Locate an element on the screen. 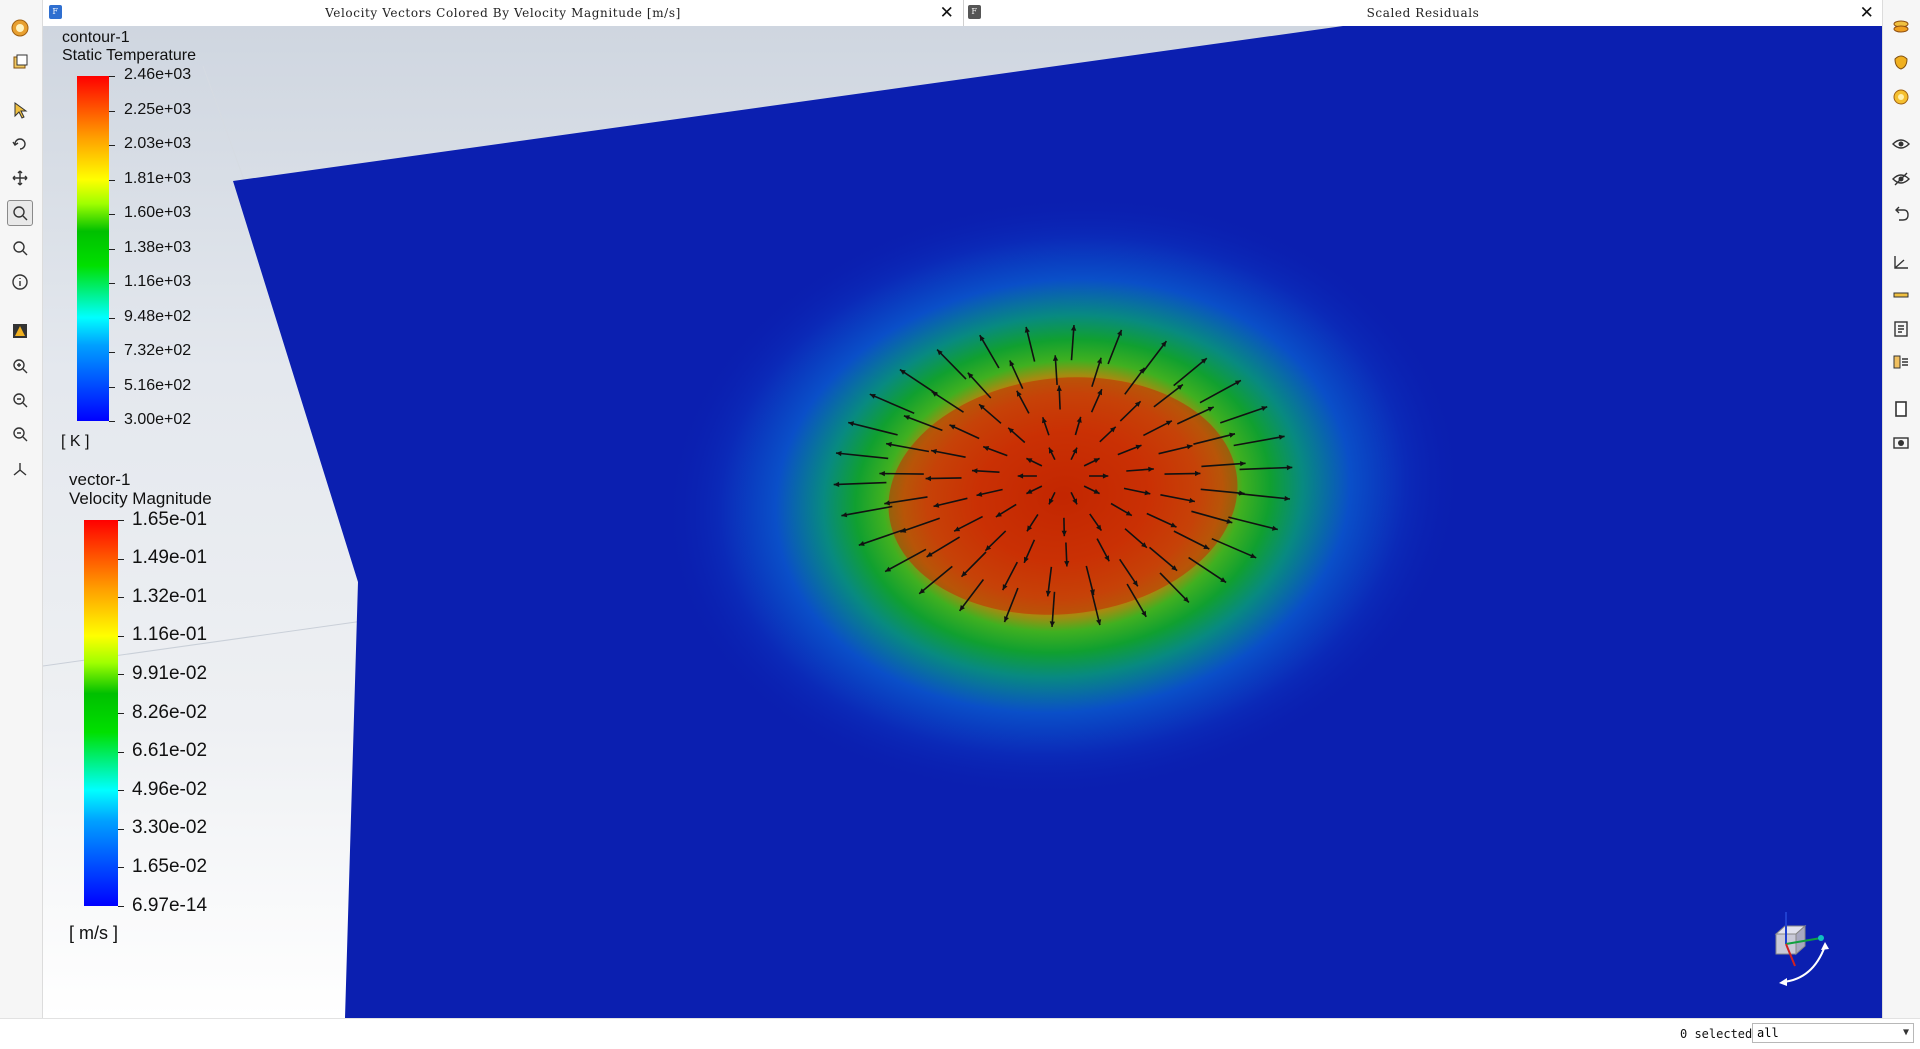 The height and width of the screenshot is (1049, 1920). selection-filter-select: all ▼ is located at coordinates (1833, 1033).